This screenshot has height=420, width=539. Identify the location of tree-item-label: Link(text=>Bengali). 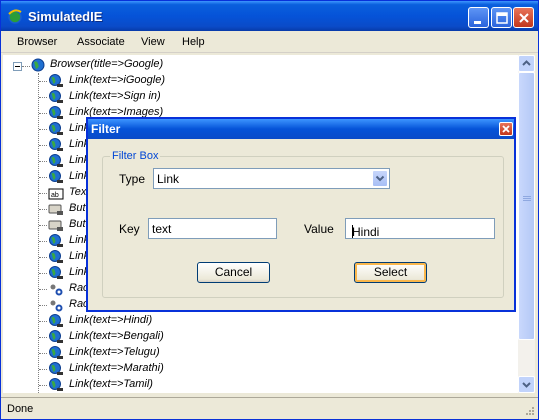
(116, 336).